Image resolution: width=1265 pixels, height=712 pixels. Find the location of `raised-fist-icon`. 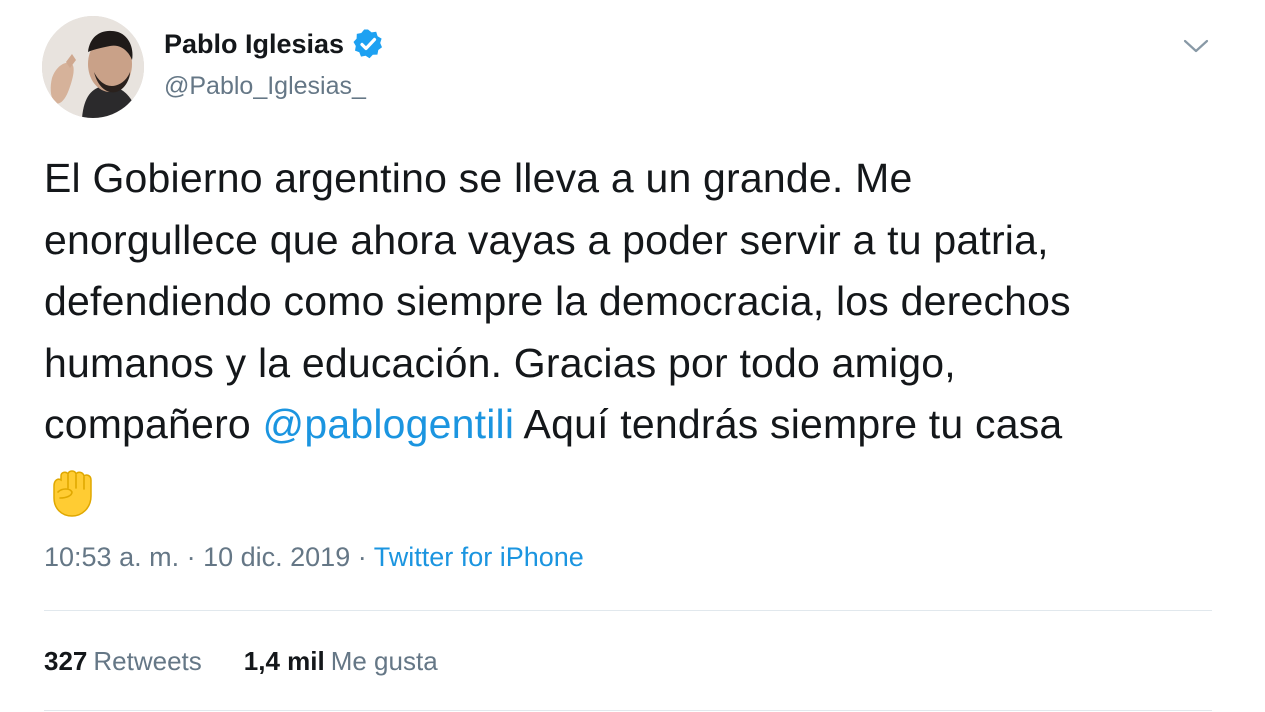

raised-fist-icon is located at coordinates (73, 491).